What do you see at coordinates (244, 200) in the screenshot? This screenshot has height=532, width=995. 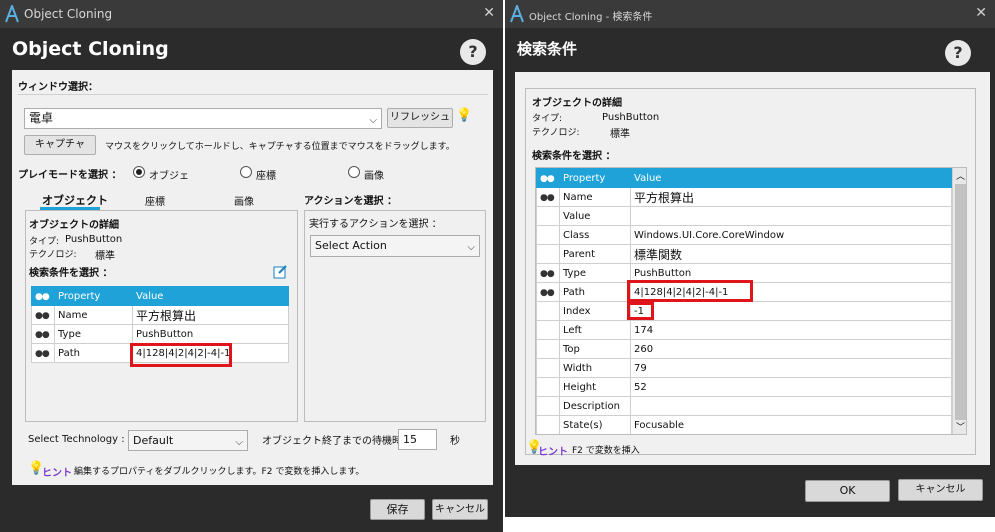 I see `tab-image: 画像` at bounding box center [244, 200].